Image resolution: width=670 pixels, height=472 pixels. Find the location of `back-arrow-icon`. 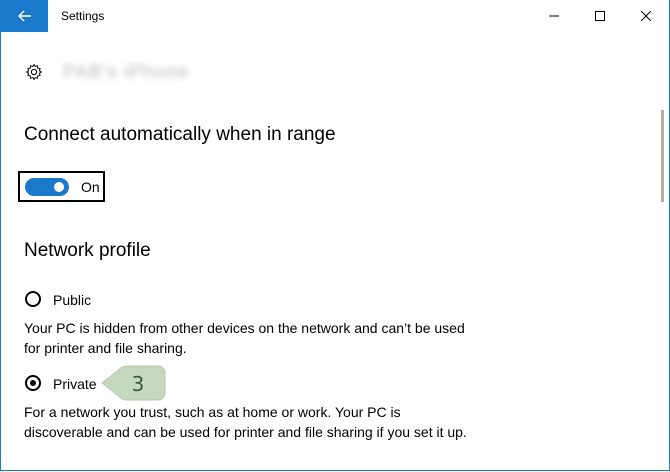

back-arrow-icon is located at coordinates (24, 16).